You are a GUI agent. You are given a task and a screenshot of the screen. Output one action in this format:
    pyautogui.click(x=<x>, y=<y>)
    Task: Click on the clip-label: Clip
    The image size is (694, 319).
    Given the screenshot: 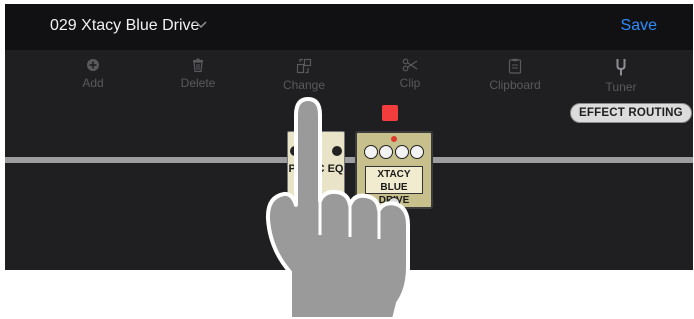 What is the action you would take?
    pyautogui.click(x=410, y=83)
    